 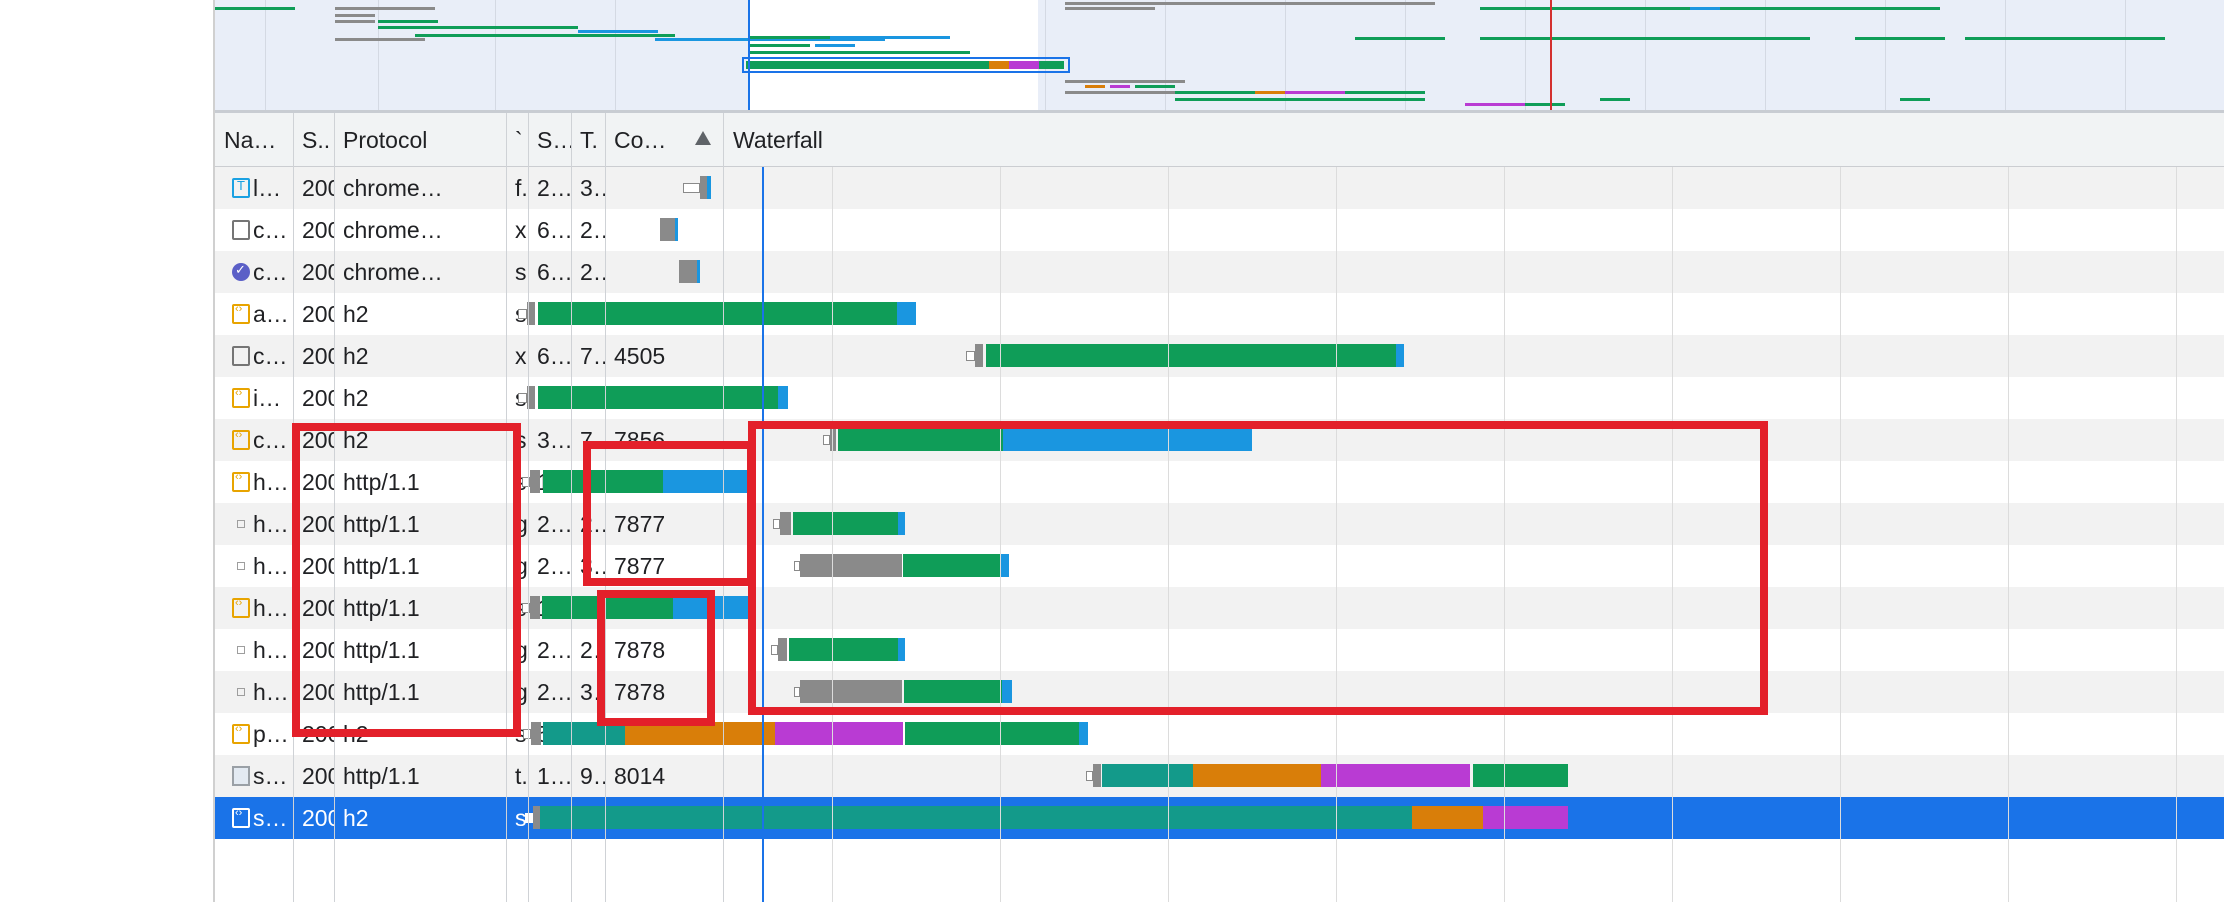 I want to click on waterfall-gridline, so click(x=2008, y=534).